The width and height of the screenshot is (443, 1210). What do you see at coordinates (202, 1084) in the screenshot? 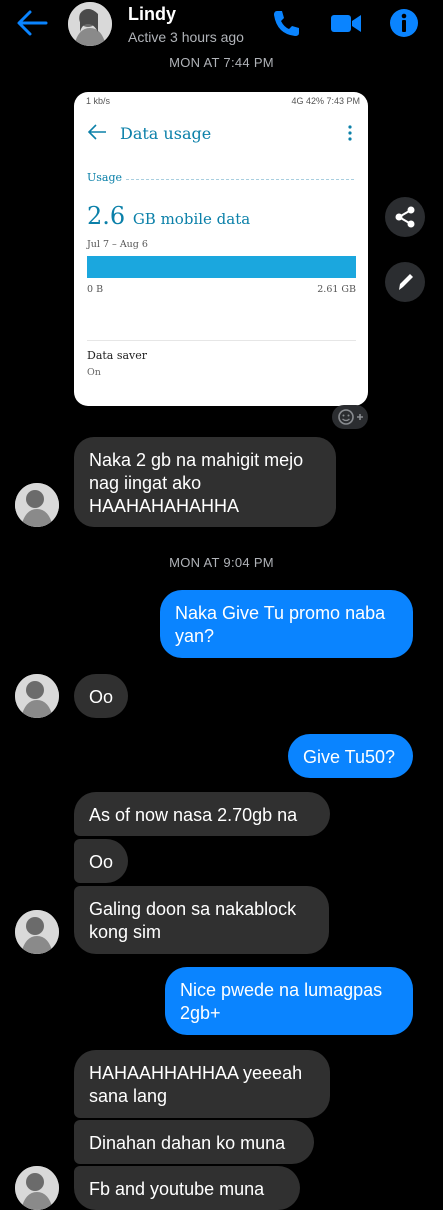
I see `message-received: HAHAAHHAHHAA yeeeah sana lang` at bounding box center [202, 1084].